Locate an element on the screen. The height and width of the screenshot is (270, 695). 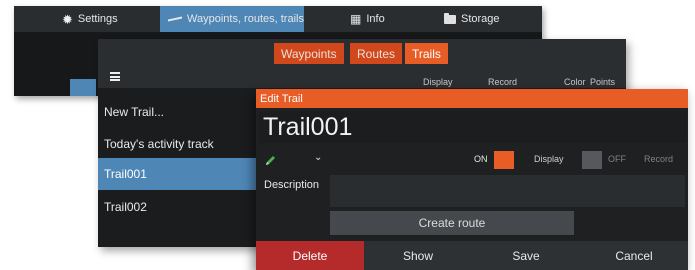
tab-info: ▦ Info is located at coordinates (367, 19).